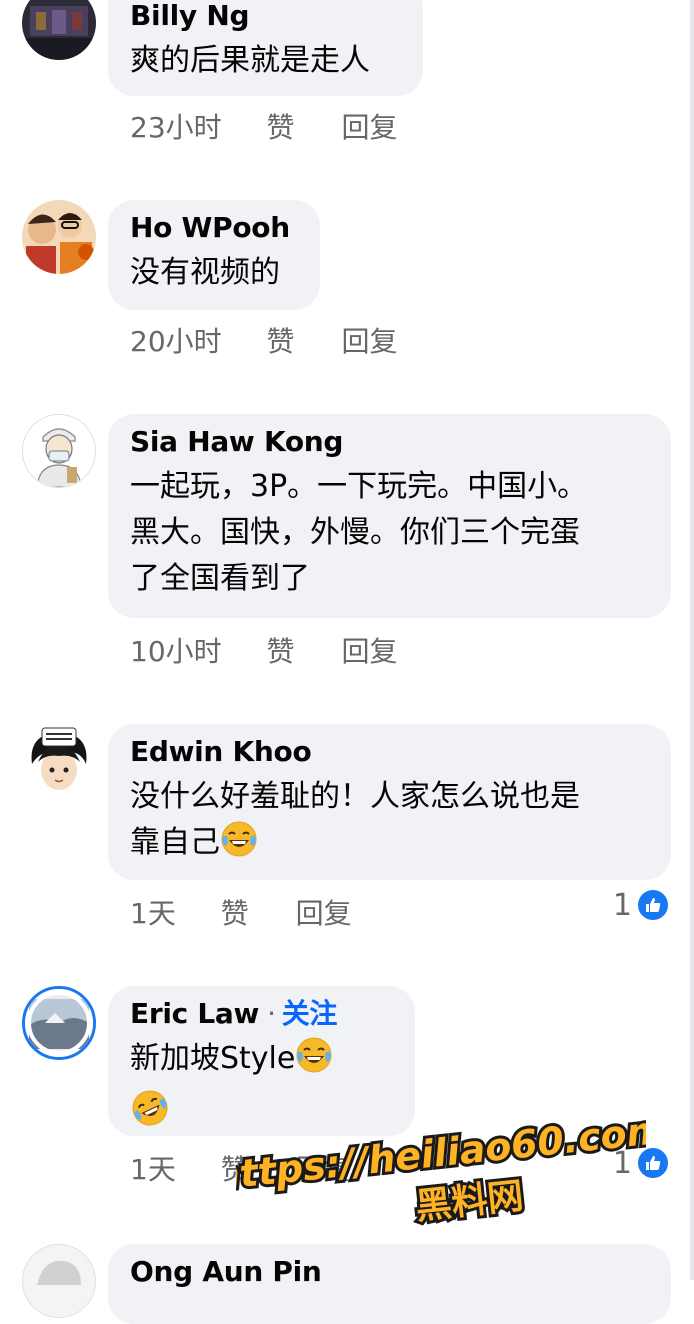  I want to click on comment-bubble: Edwin Khoo 没什么好羞耻的！人家怎么说也是 靠自己, so click(389, 802).